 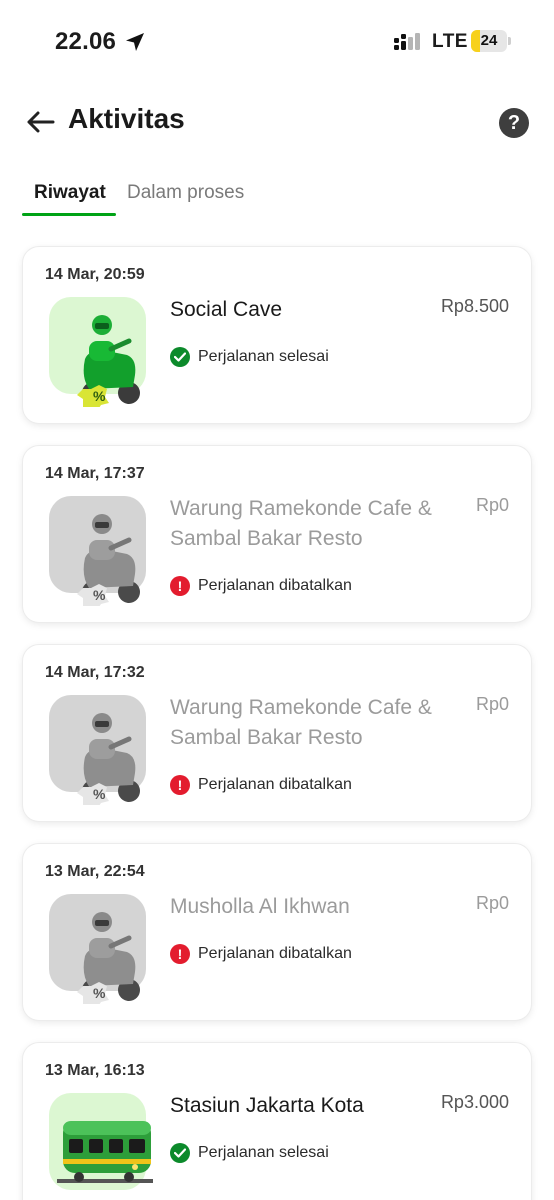 What do you see at coordinates (185, 193) in the screenshot?
I see `tab-dalam-proses: Dalam proses` at bounding box center [185, 193].